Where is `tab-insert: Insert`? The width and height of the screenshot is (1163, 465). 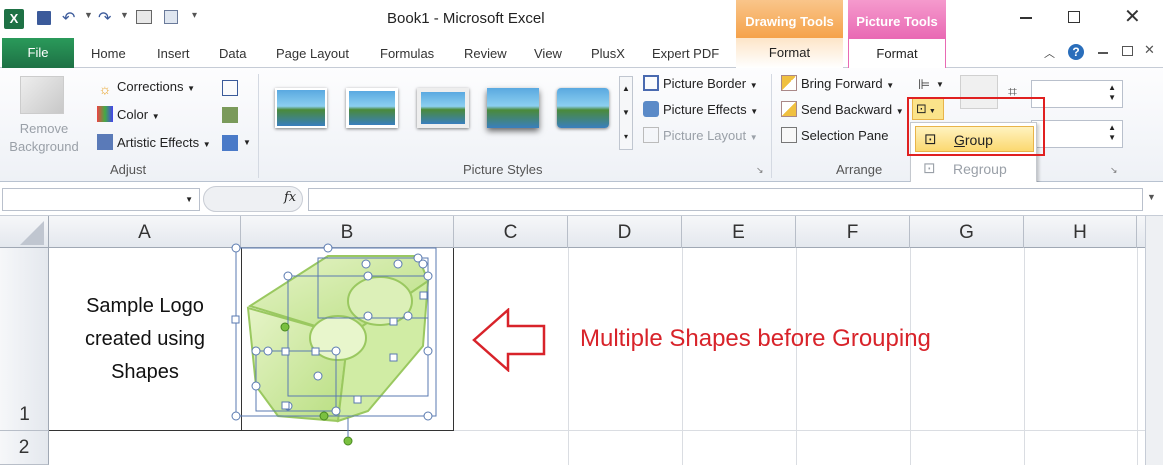
tab-insert: Insert is located at coordinates (173, 53).